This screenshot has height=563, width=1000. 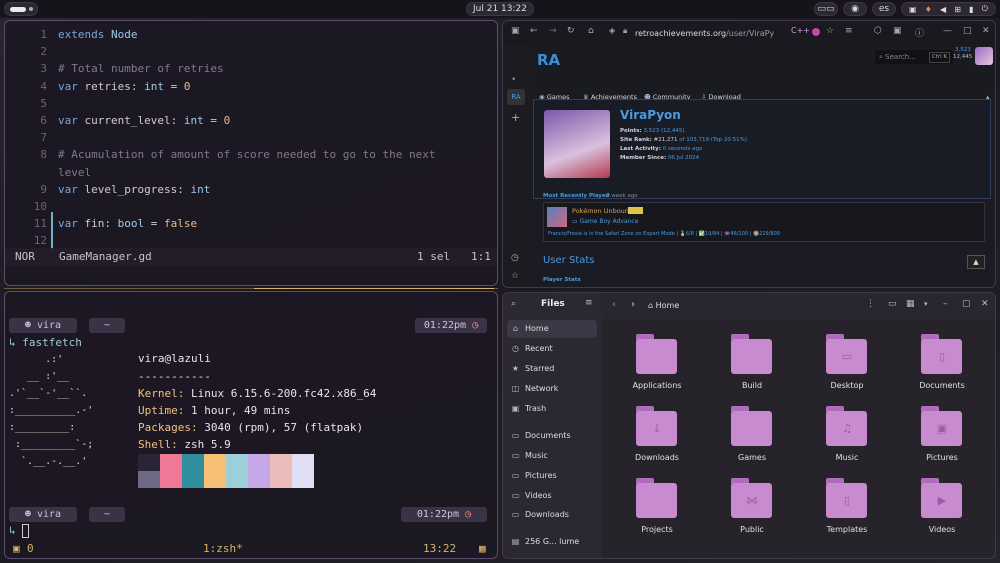 What do you see at coordinates (751, 369) in the screenshot?
I see `folder-build: Build` at bounding box center [751, 369].